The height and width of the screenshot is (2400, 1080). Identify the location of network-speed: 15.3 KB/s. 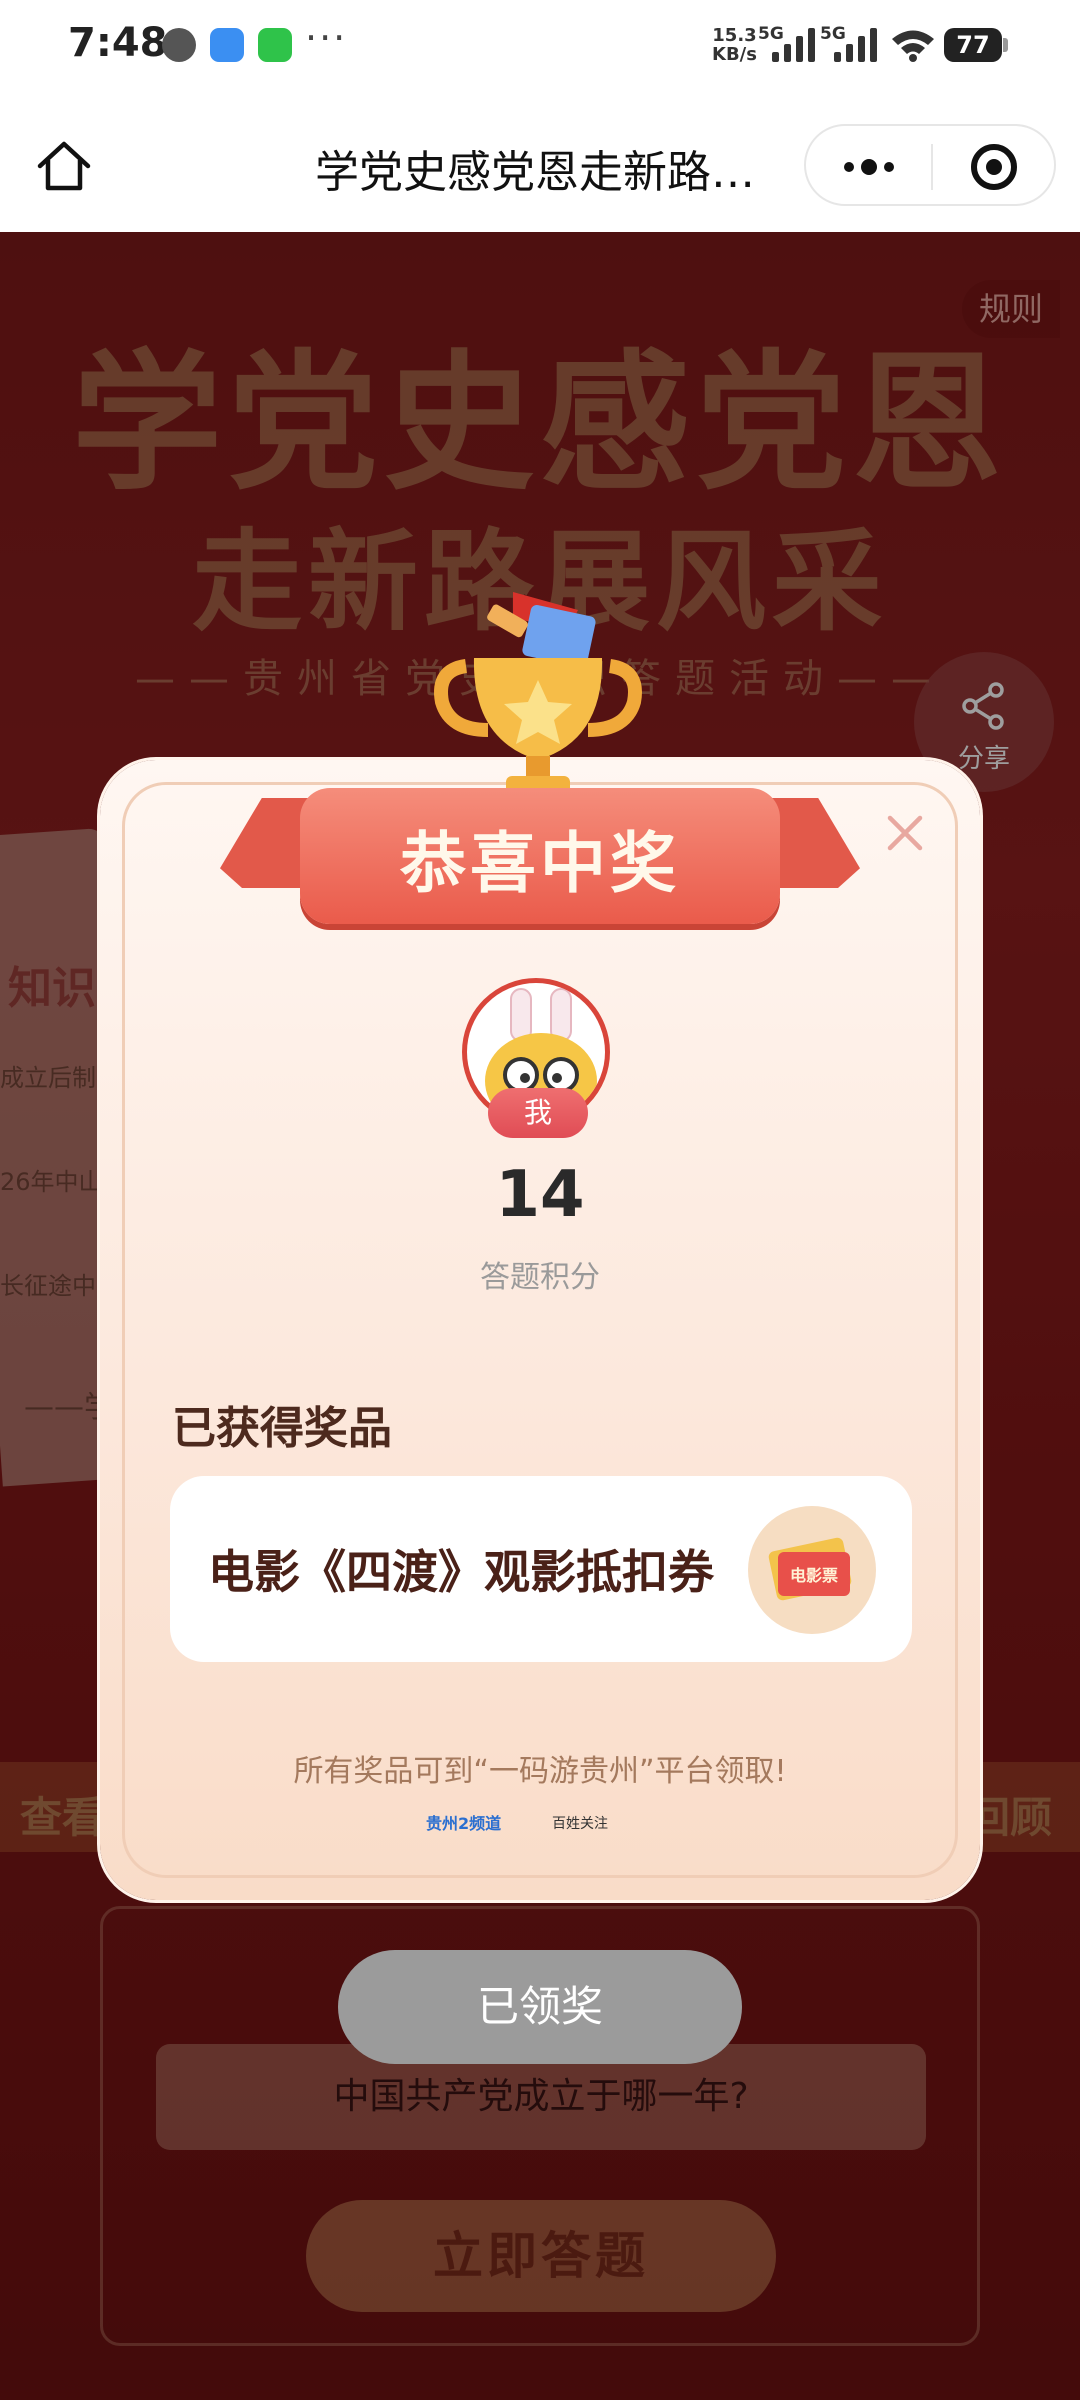
(734, 45).